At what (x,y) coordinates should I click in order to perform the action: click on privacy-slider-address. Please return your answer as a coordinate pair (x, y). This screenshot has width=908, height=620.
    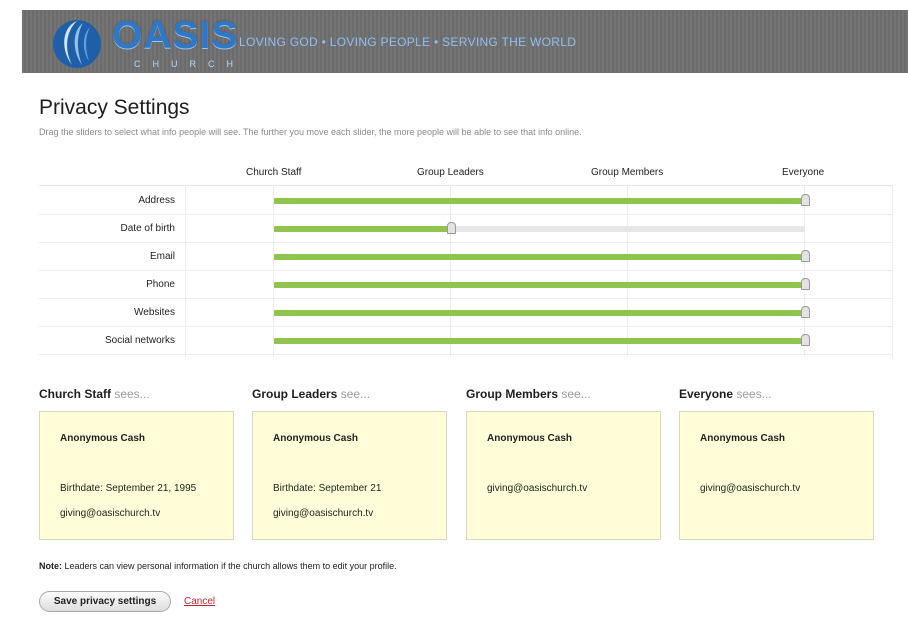
    Looking at the image, I should click on (542, 200).